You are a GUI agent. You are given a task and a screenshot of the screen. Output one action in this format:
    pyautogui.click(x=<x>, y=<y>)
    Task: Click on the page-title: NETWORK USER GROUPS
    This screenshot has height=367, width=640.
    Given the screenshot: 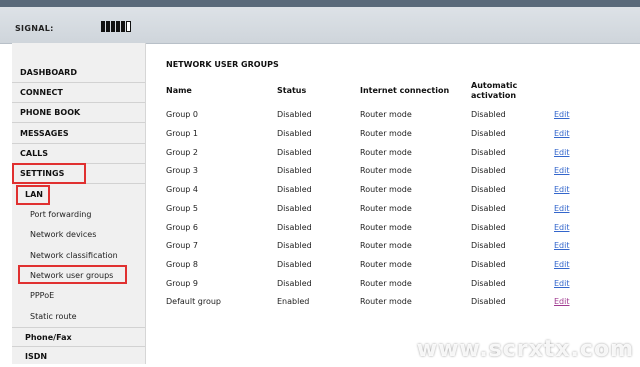 What is the action you would take?
    pyautogui.click(x=222, y=64)
    